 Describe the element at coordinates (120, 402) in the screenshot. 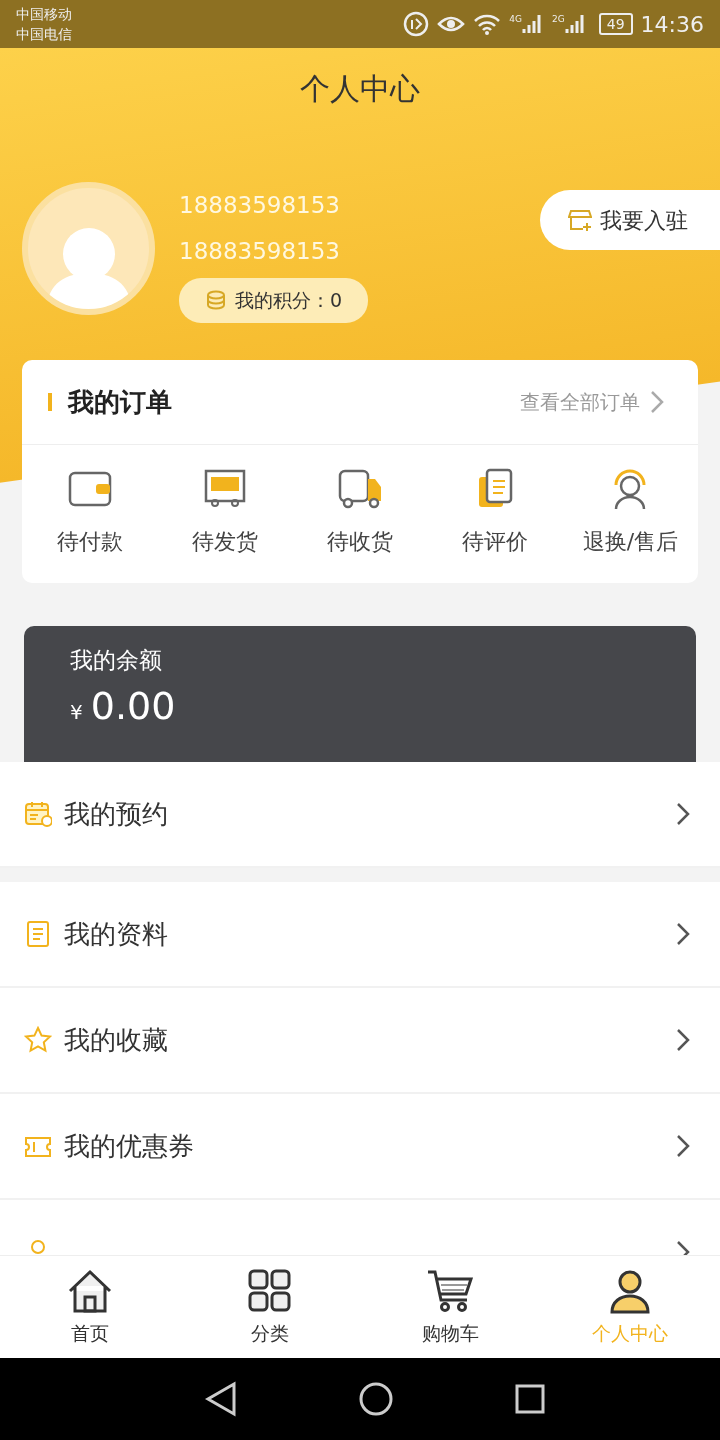

I see `section-title: 我的订单` at that location.